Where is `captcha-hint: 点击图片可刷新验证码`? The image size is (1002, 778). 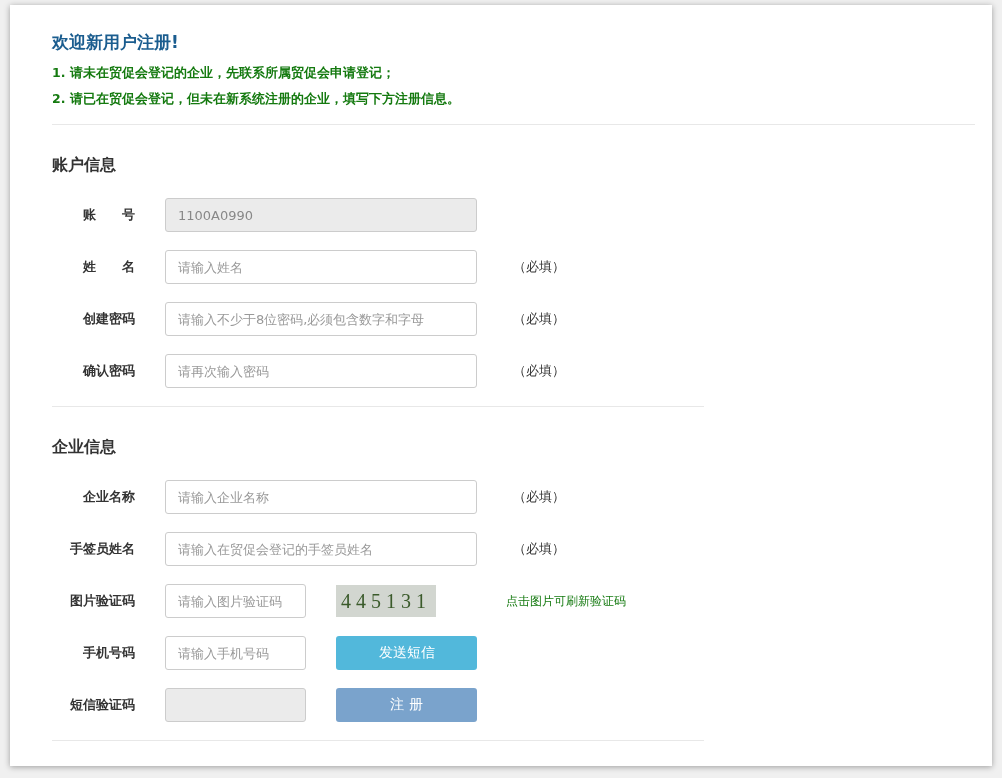 captcha-hint: 点击图片可刷新验证码 is located at coordinates (566, 601).